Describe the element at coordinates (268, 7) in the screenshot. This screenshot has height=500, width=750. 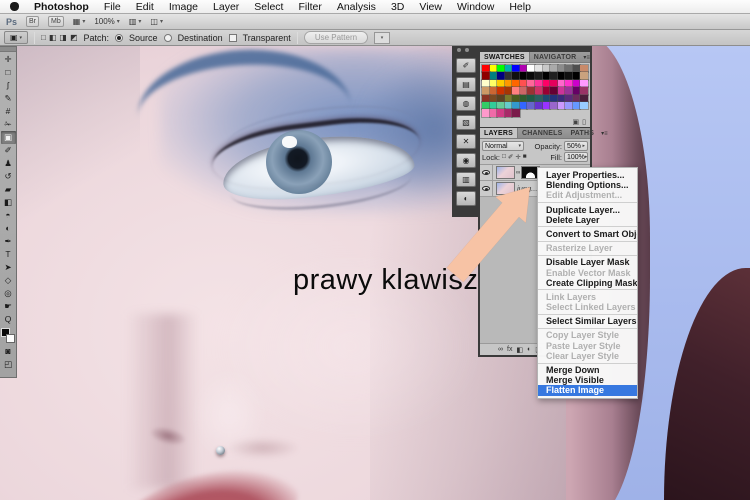
I see `menubar-item: Select` at that location.